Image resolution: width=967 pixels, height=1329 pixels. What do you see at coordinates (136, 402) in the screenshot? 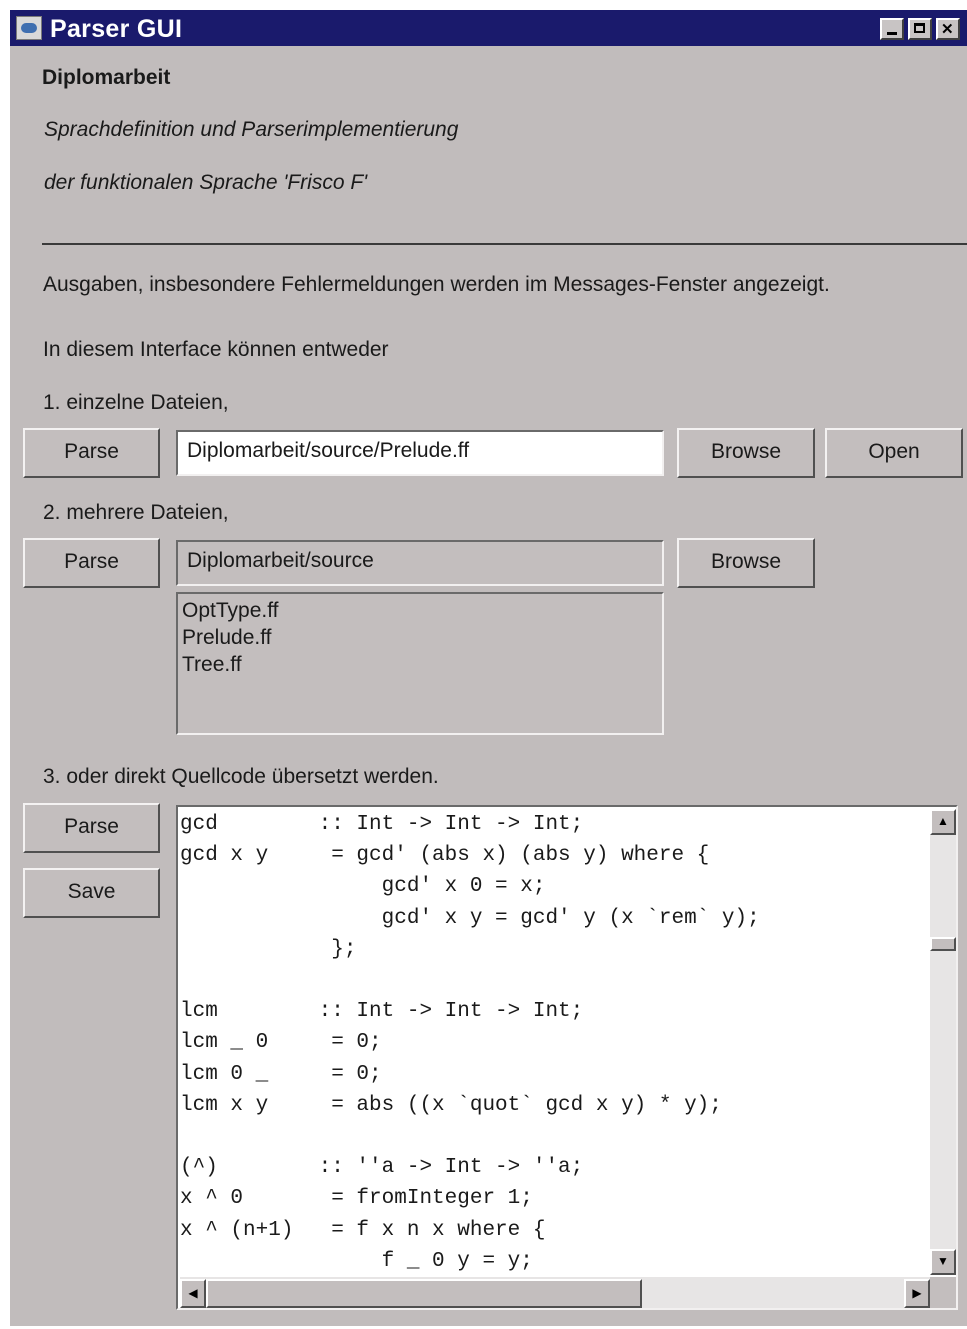
I see `section-1-label: 1. einzelne Dateien,` at bounding box center [136, 402].